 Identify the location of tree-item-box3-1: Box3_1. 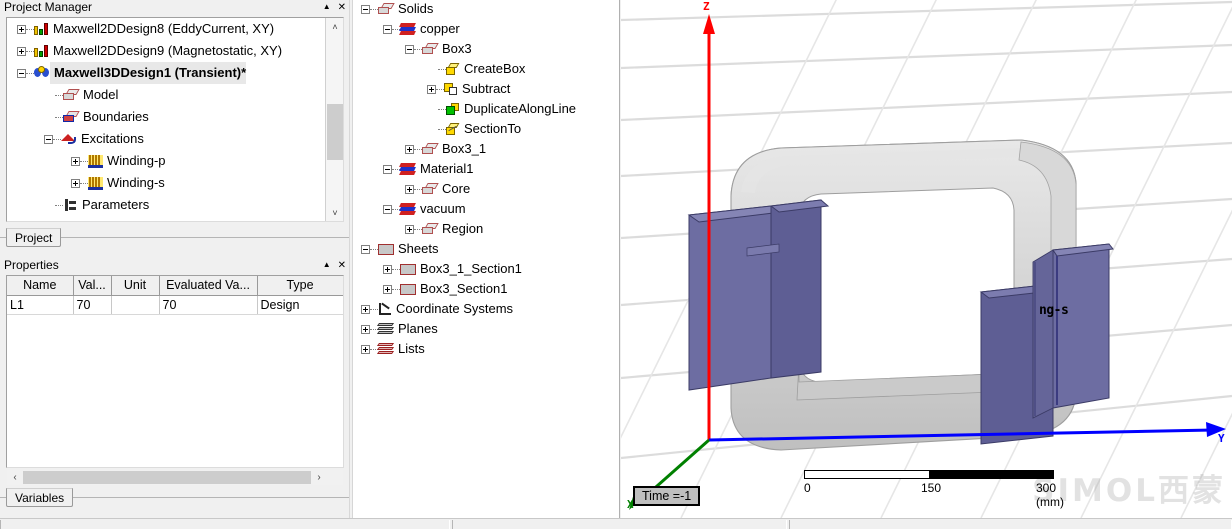
(489, 149).